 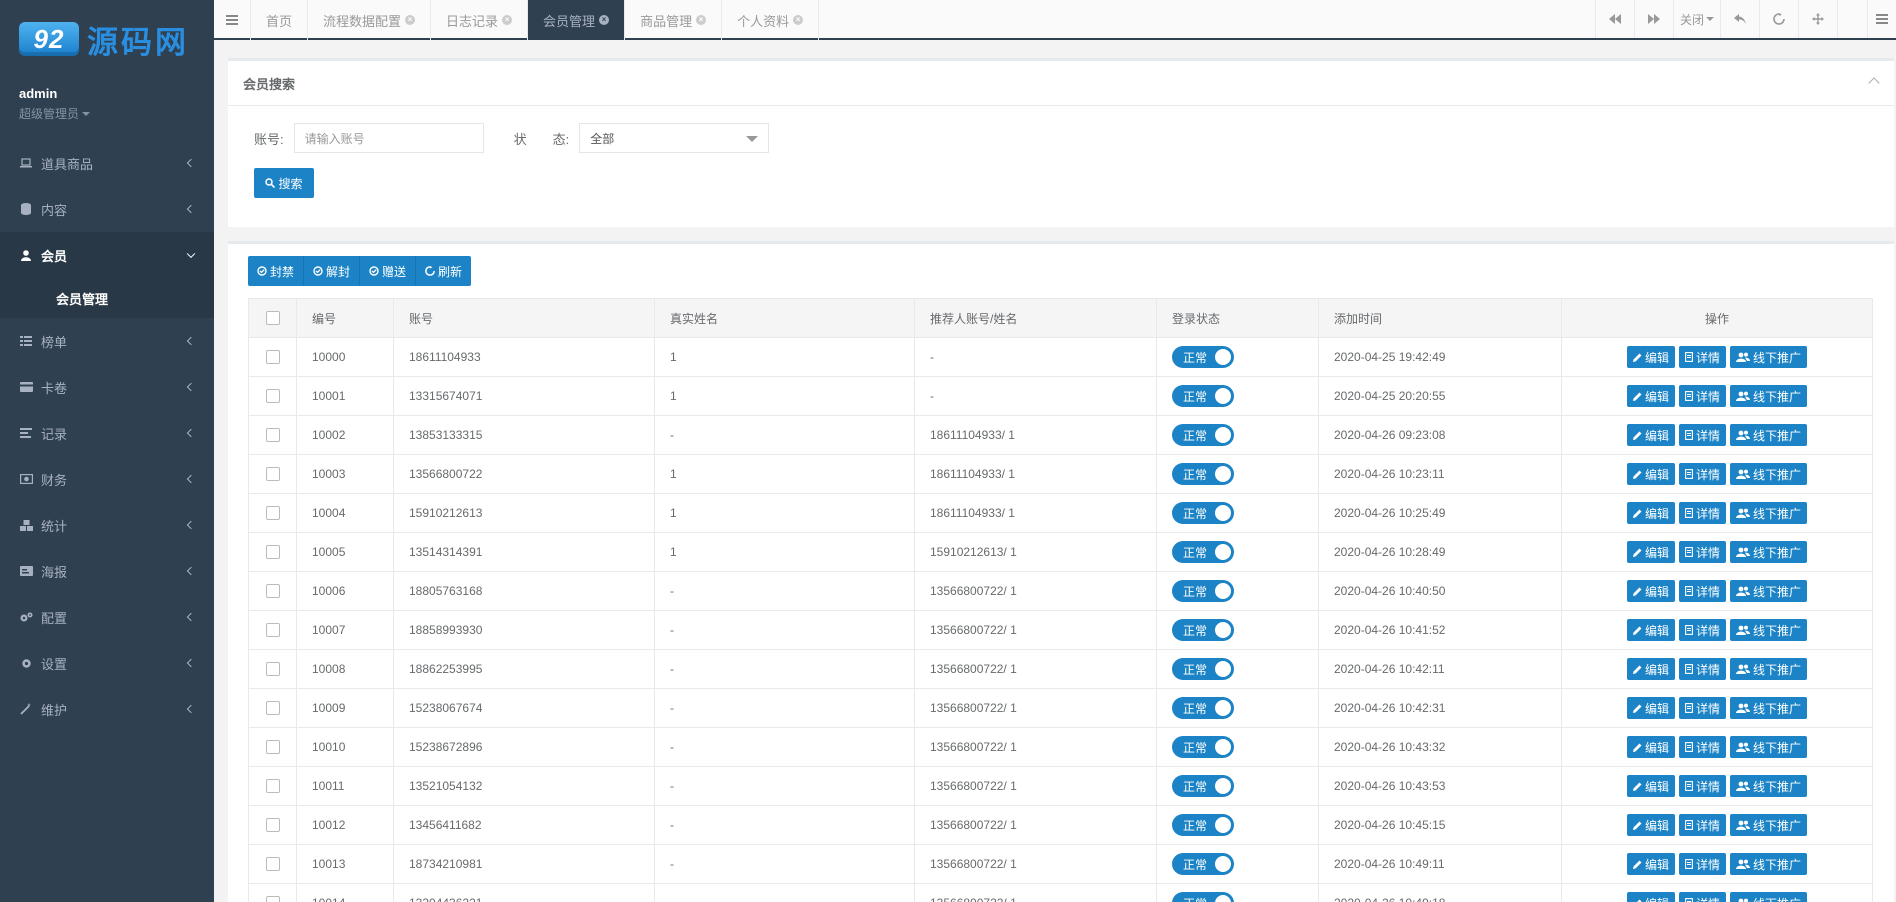 What do you see at coordinates (784, 318) in the screenshot?
I see `column-header-real-name: 真实姓名` at bounding box center [784, 318].